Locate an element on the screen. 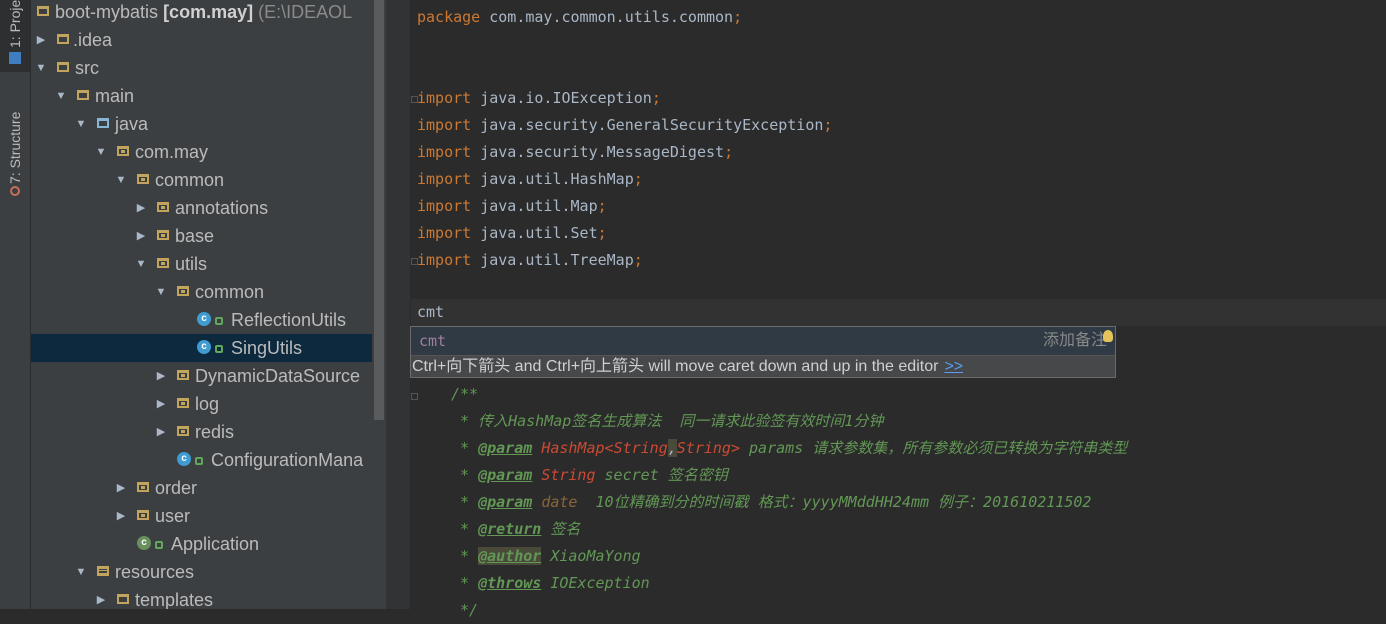 This screenshot has width=1386, height=624. tree-label: annotations is located at coordinates (222, 208).